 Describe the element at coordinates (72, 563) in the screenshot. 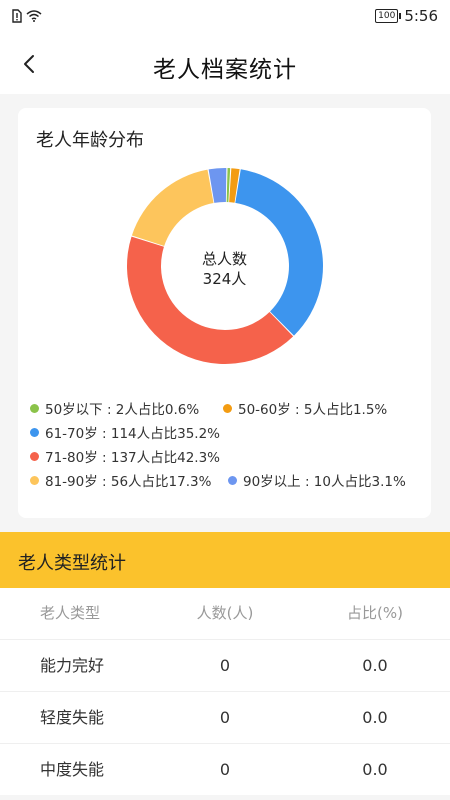

I see `type-section-title: 老人类型统计` at that location.